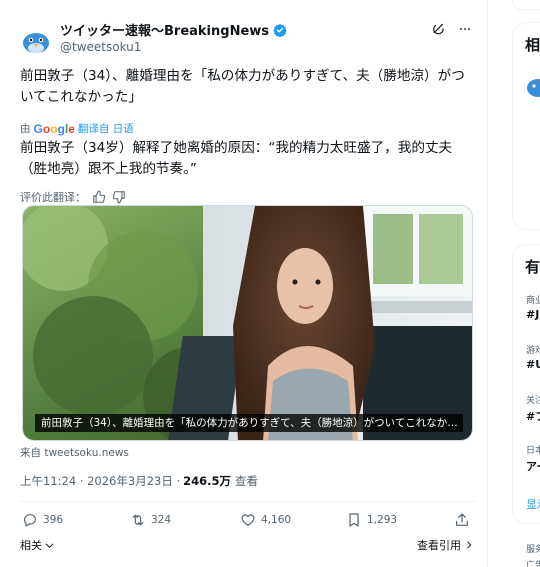 Image resolution: width=540 pixels, height=567 pixels. I want to click on retweet-icon, so click(138, 520).